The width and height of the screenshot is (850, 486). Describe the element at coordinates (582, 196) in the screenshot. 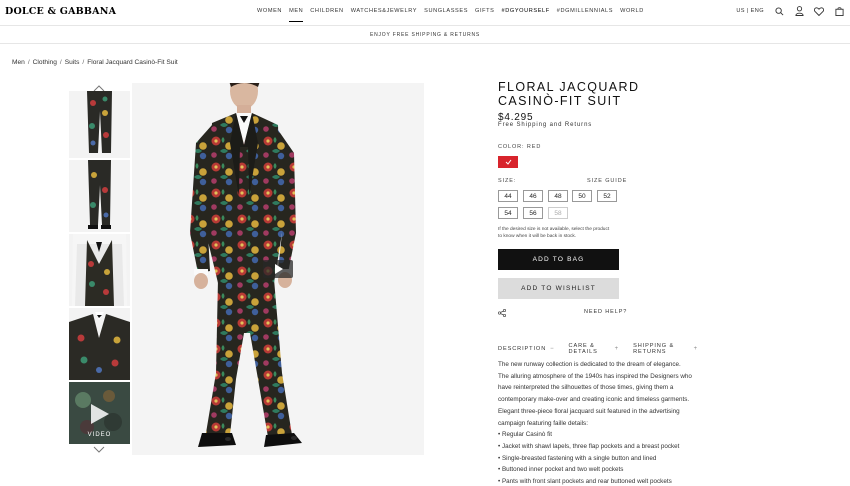

I see `size-option-50: 50` at that location.